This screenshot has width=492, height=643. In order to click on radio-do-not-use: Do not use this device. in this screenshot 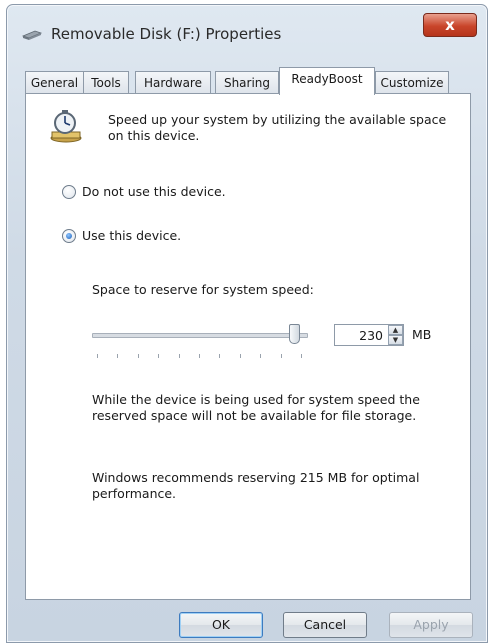, I will do `click(144, 191)`.